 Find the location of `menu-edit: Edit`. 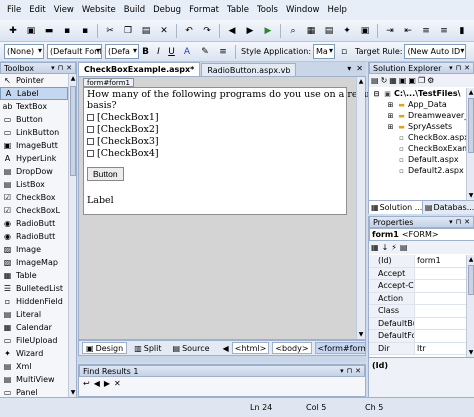

menu-edit: Edit is located at coordinates (37, 10).